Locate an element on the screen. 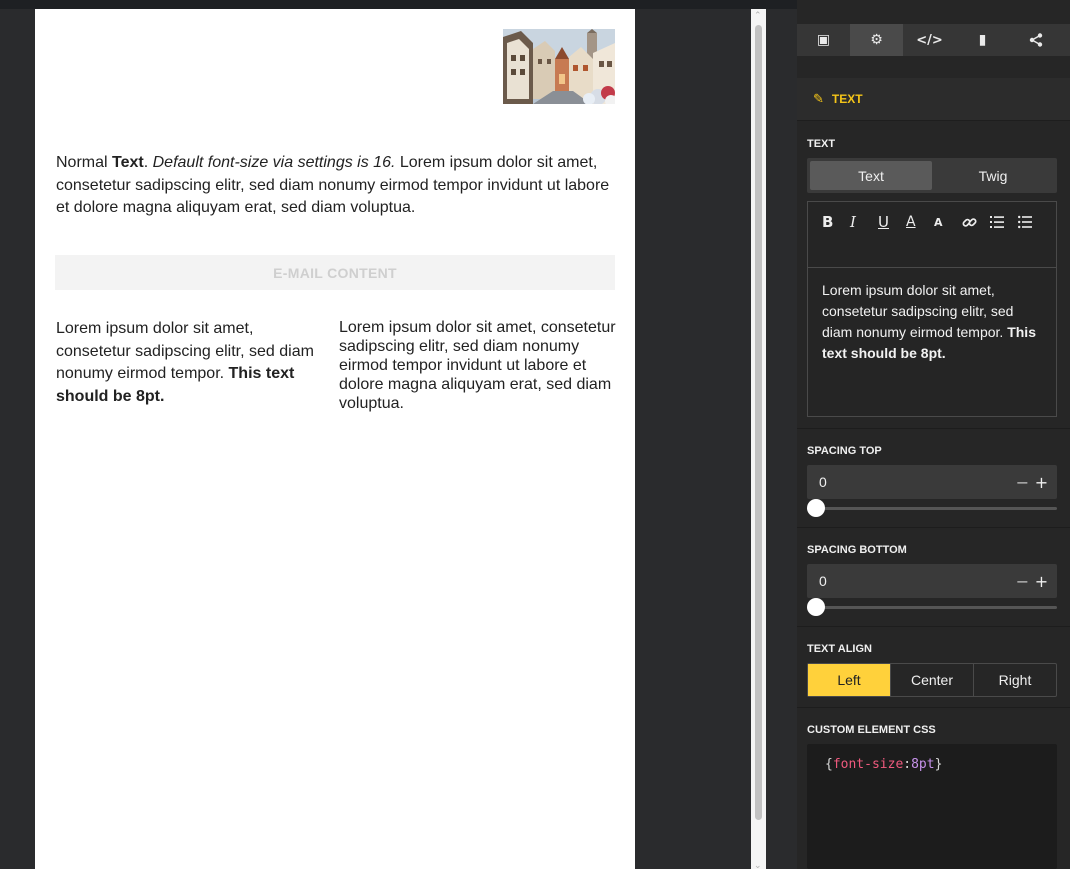 The image size is (1070, 869). custom-css-editor: {font-size:8pt} is located at coordinates (932, 806).